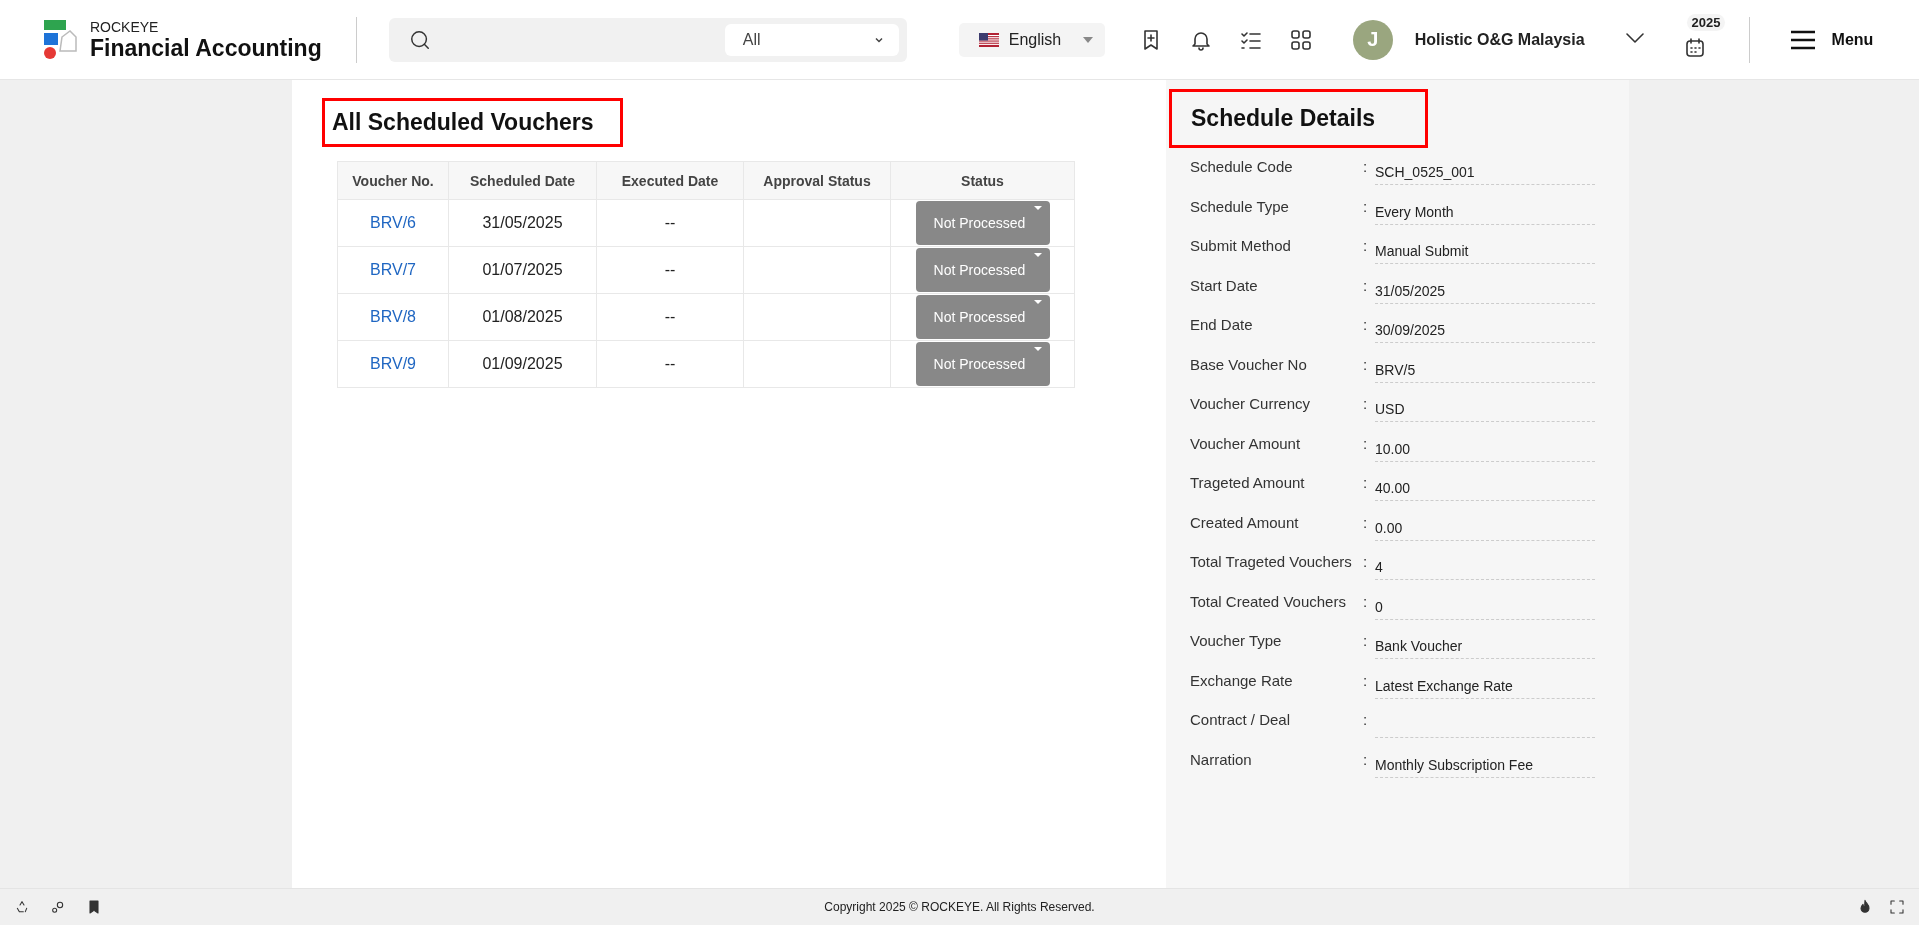 This screenshot has width=1919, height=925. What do you see at coordinates (1706, 22) in the screenshot?
I see `year-badge: 2025` at bounding box center [1706, 22].